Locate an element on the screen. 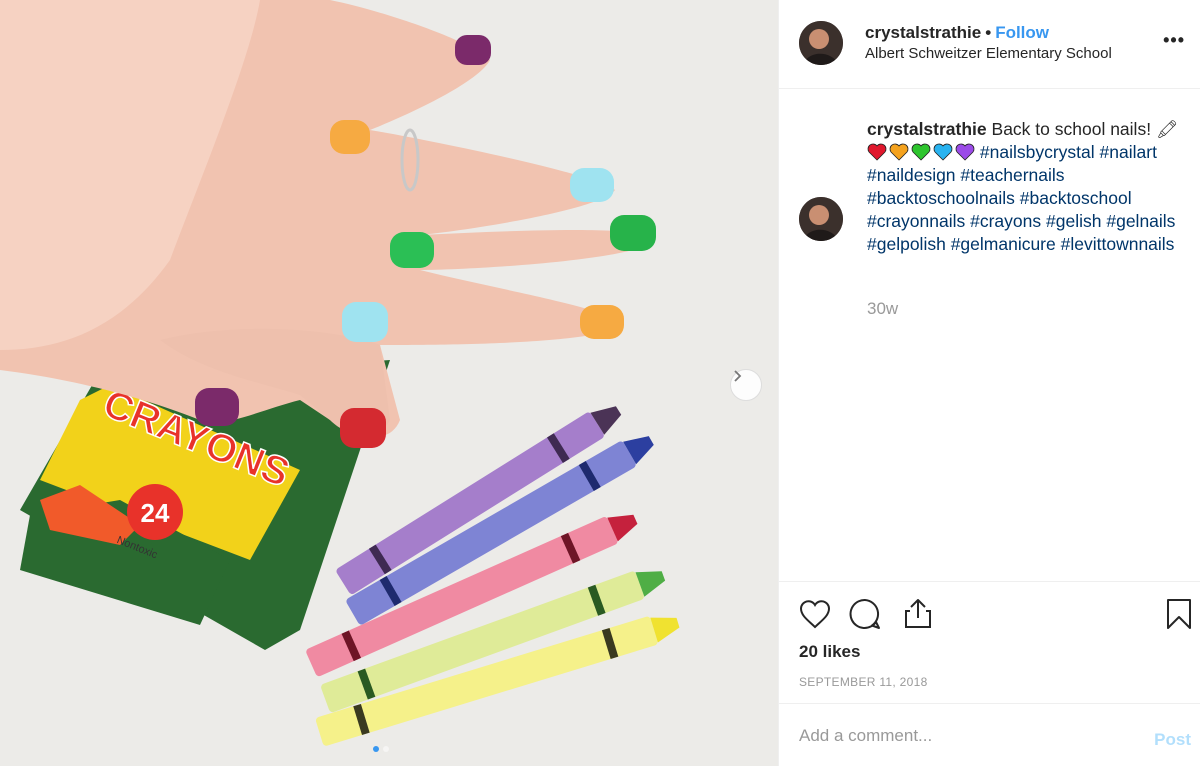 Image resolution: width=1200 pixels, height=766 pixels. avatar is located at coordinates (821, 43).